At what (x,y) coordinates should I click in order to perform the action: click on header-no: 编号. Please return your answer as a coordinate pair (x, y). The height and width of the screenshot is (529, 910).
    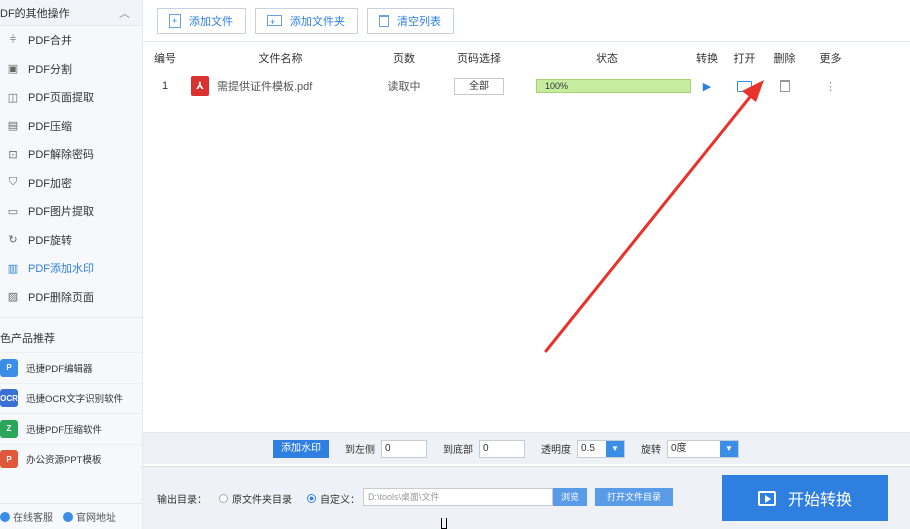
    Looking at the image, I should click on (165, 59).